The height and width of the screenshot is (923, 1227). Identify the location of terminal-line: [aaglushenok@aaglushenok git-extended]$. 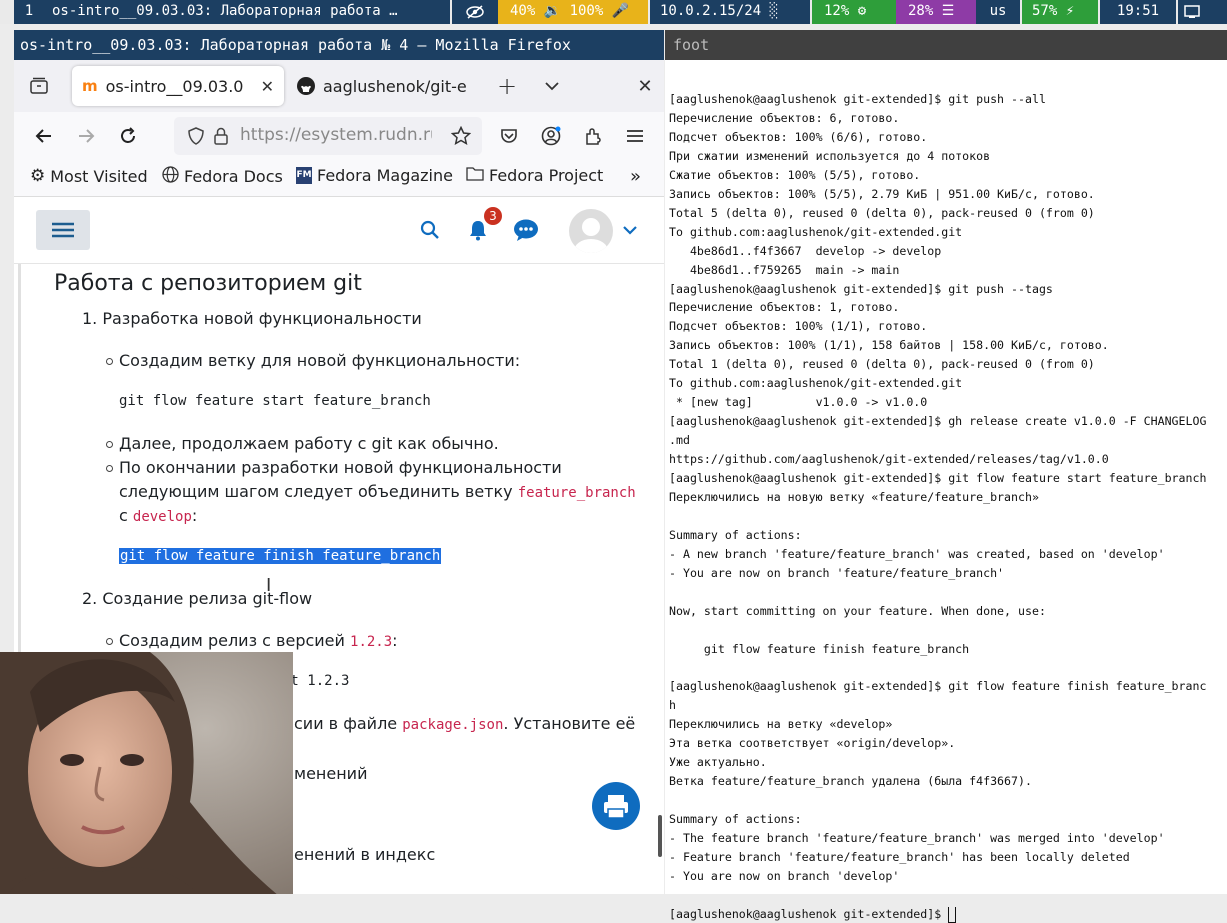
(813, 914).